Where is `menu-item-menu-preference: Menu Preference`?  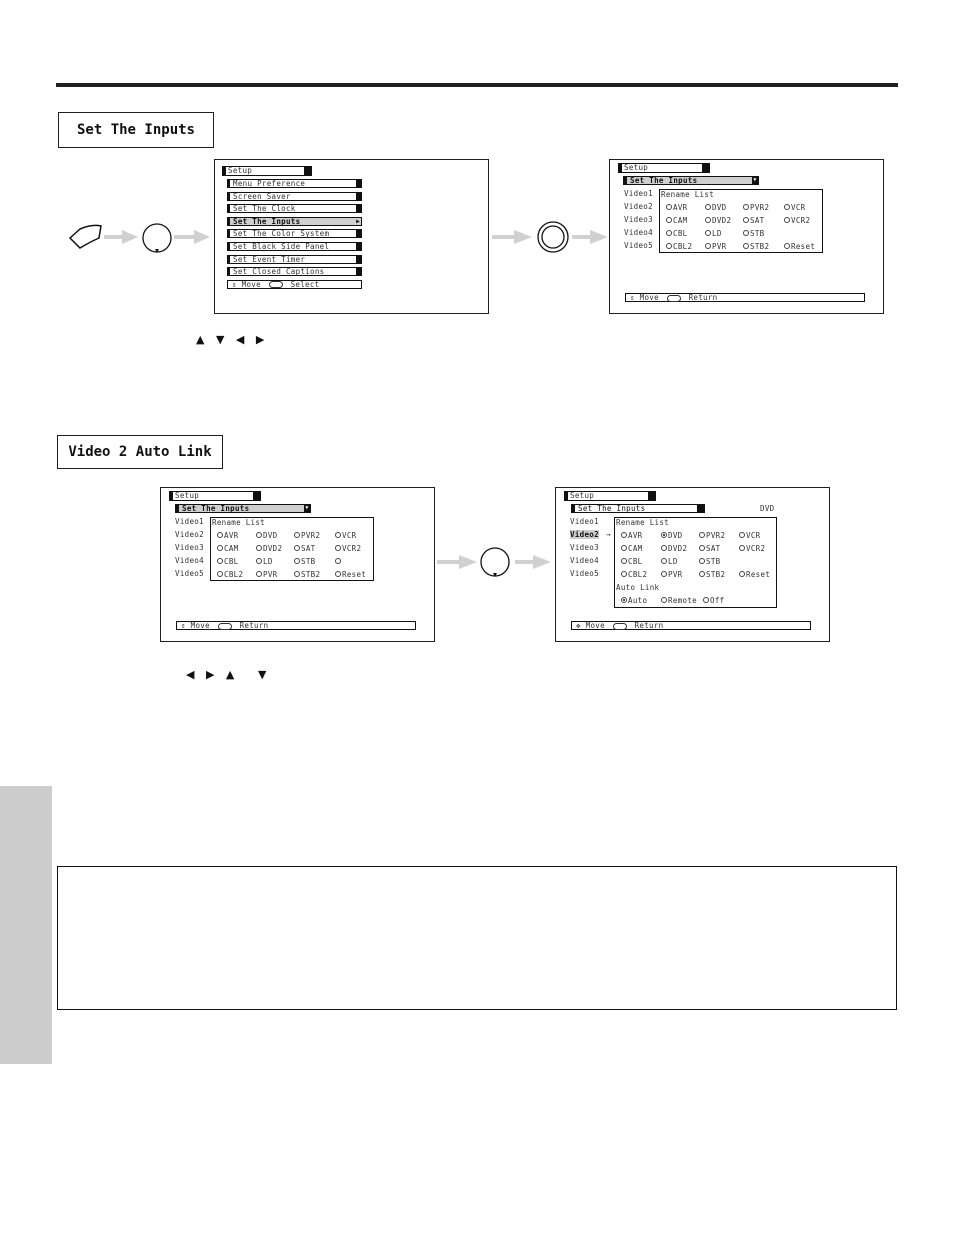
menu-item-menu-preference: Menu Preference is located at coordinates (294, 183).